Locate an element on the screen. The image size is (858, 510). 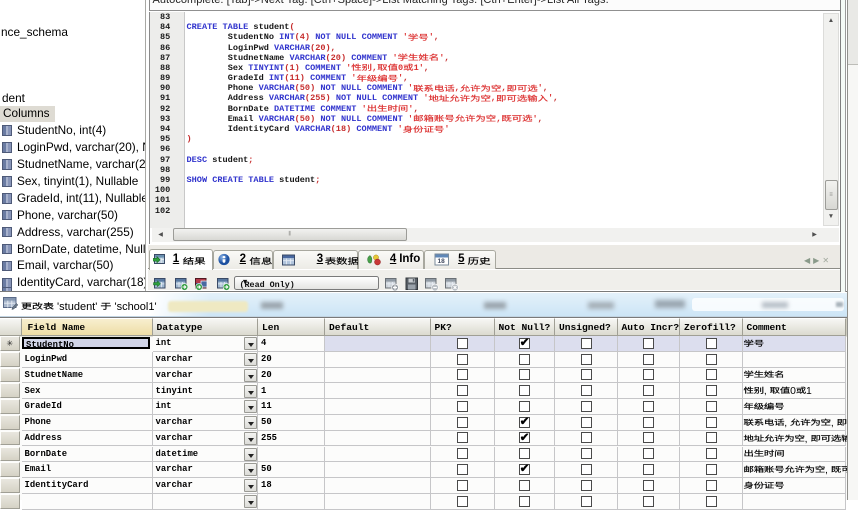
svg-text: 18 is located at coordinates (441, 261).